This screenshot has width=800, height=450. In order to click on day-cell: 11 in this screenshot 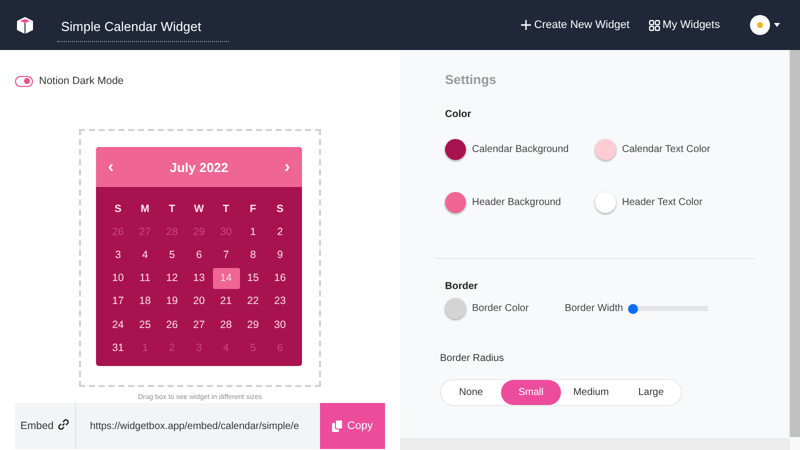, I will do `click(145, 278)`.